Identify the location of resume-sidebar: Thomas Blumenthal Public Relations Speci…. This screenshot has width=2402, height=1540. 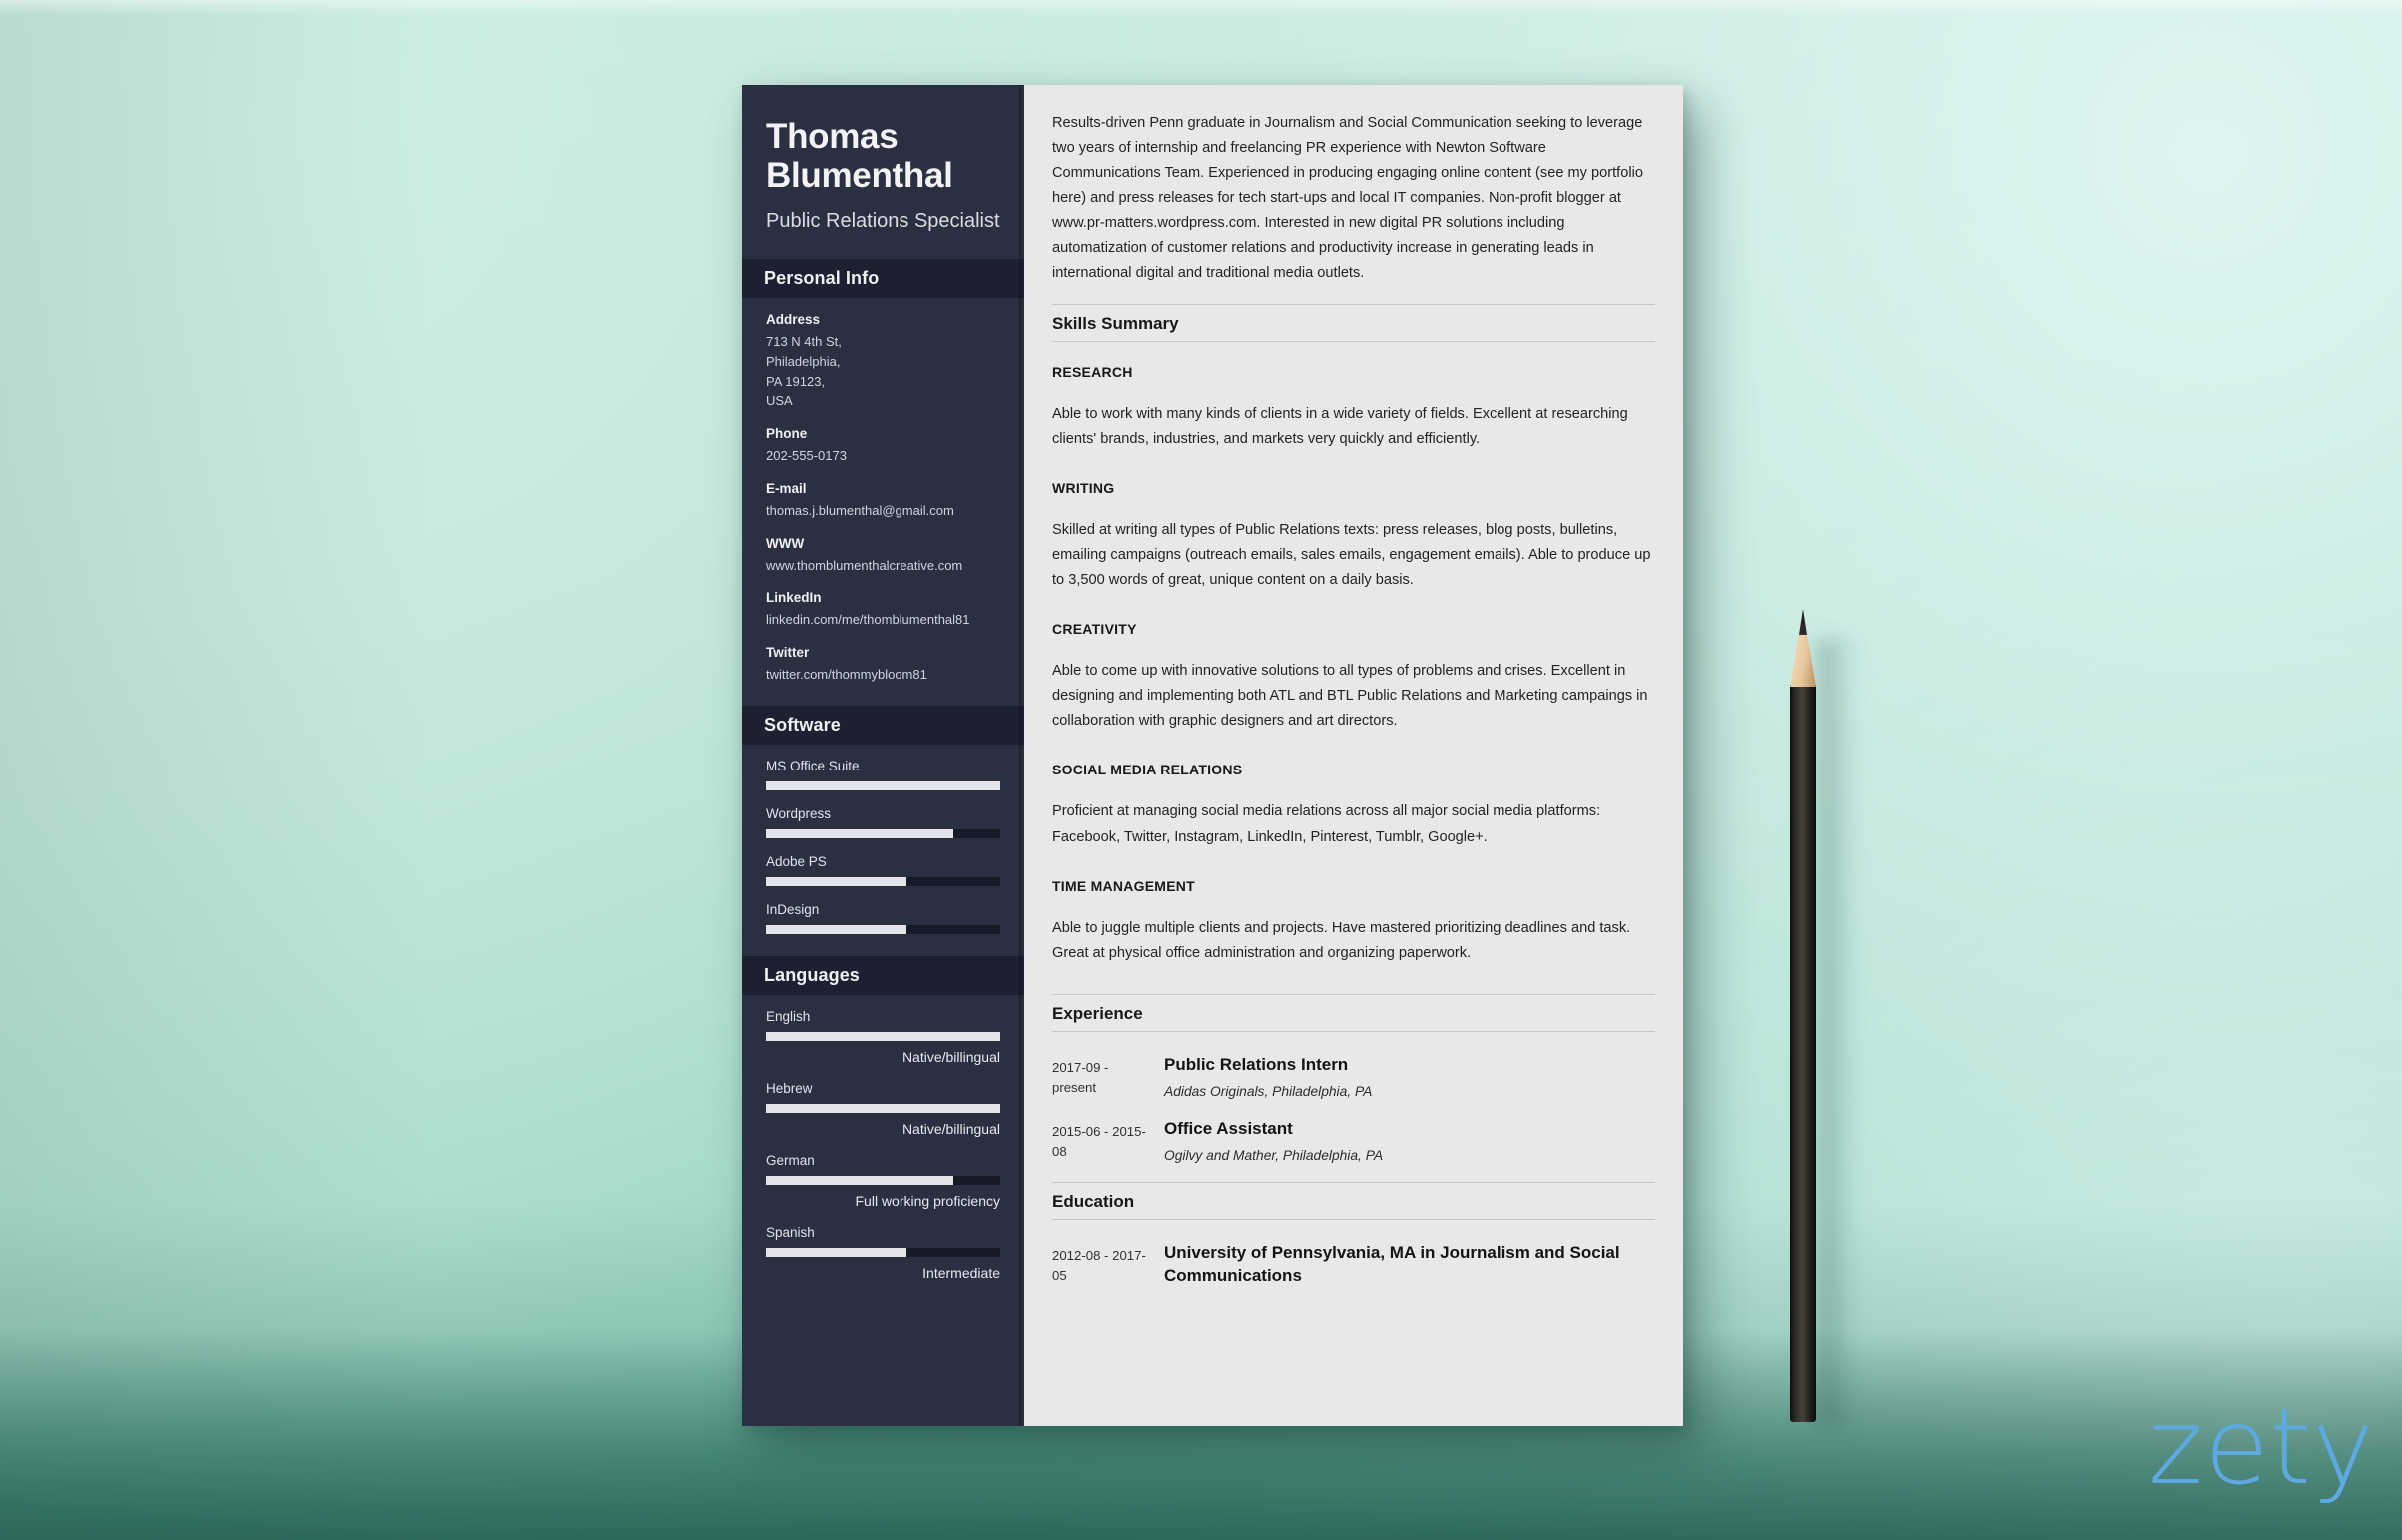
(883, 755).